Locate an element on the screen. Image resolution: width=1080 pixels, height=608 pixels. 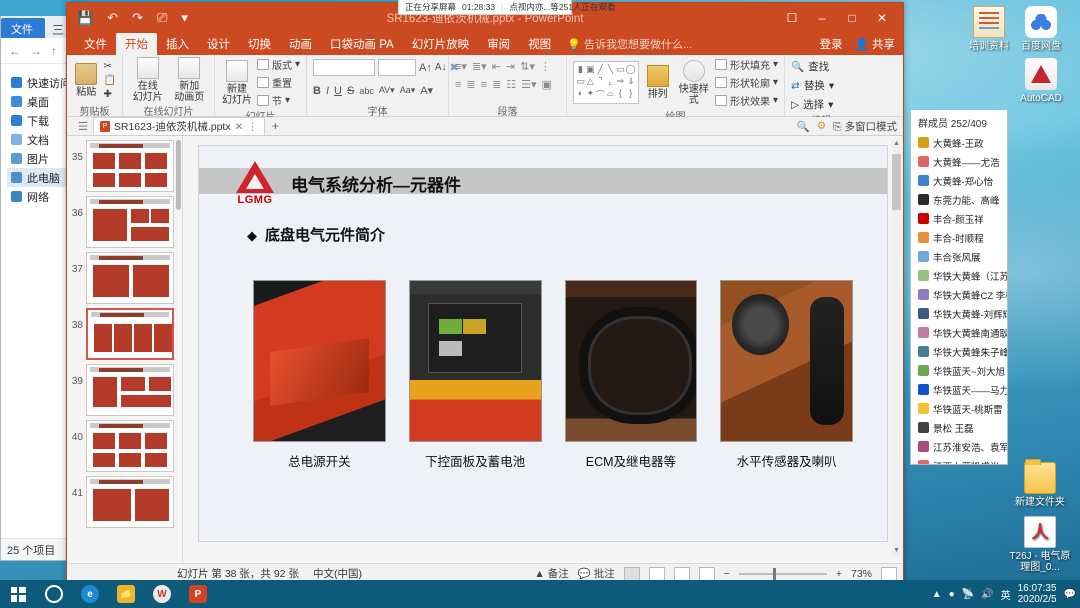
ribbon-tab-5: 动画 is located at coordinates (300, 44).